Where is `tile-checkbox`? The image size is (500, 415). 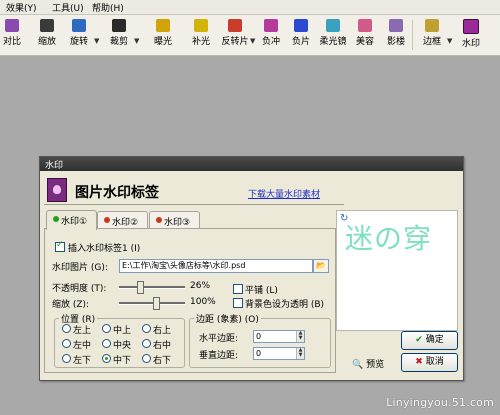 tile-checkbox is located at coordinates (238, 289).